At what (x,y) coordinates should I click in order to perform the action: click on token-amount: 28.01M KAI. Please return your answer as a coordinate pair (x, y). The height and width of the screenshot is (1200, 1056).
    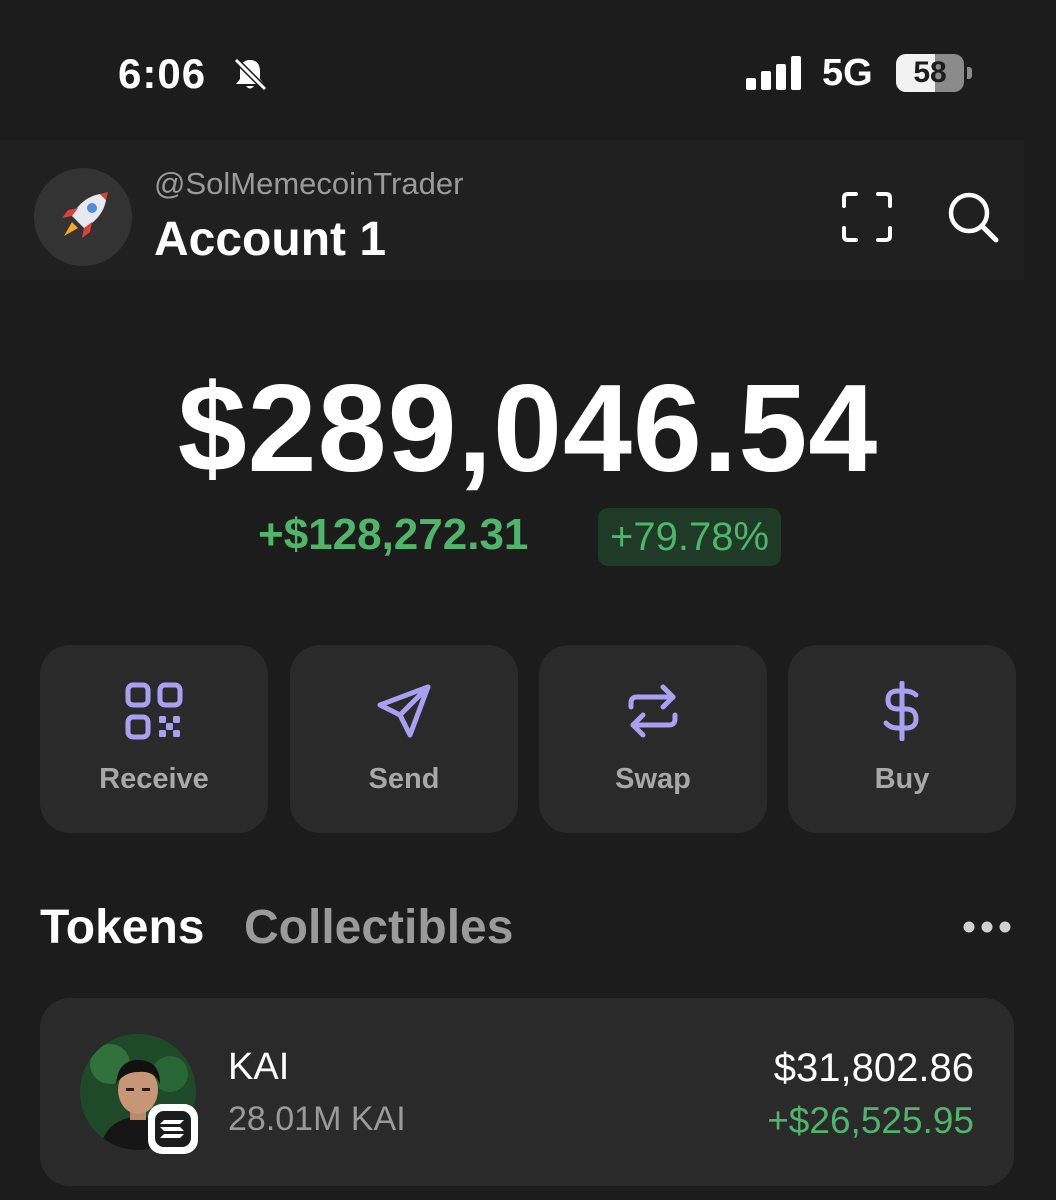
    Looking at the image, I should click on (317, 1119).